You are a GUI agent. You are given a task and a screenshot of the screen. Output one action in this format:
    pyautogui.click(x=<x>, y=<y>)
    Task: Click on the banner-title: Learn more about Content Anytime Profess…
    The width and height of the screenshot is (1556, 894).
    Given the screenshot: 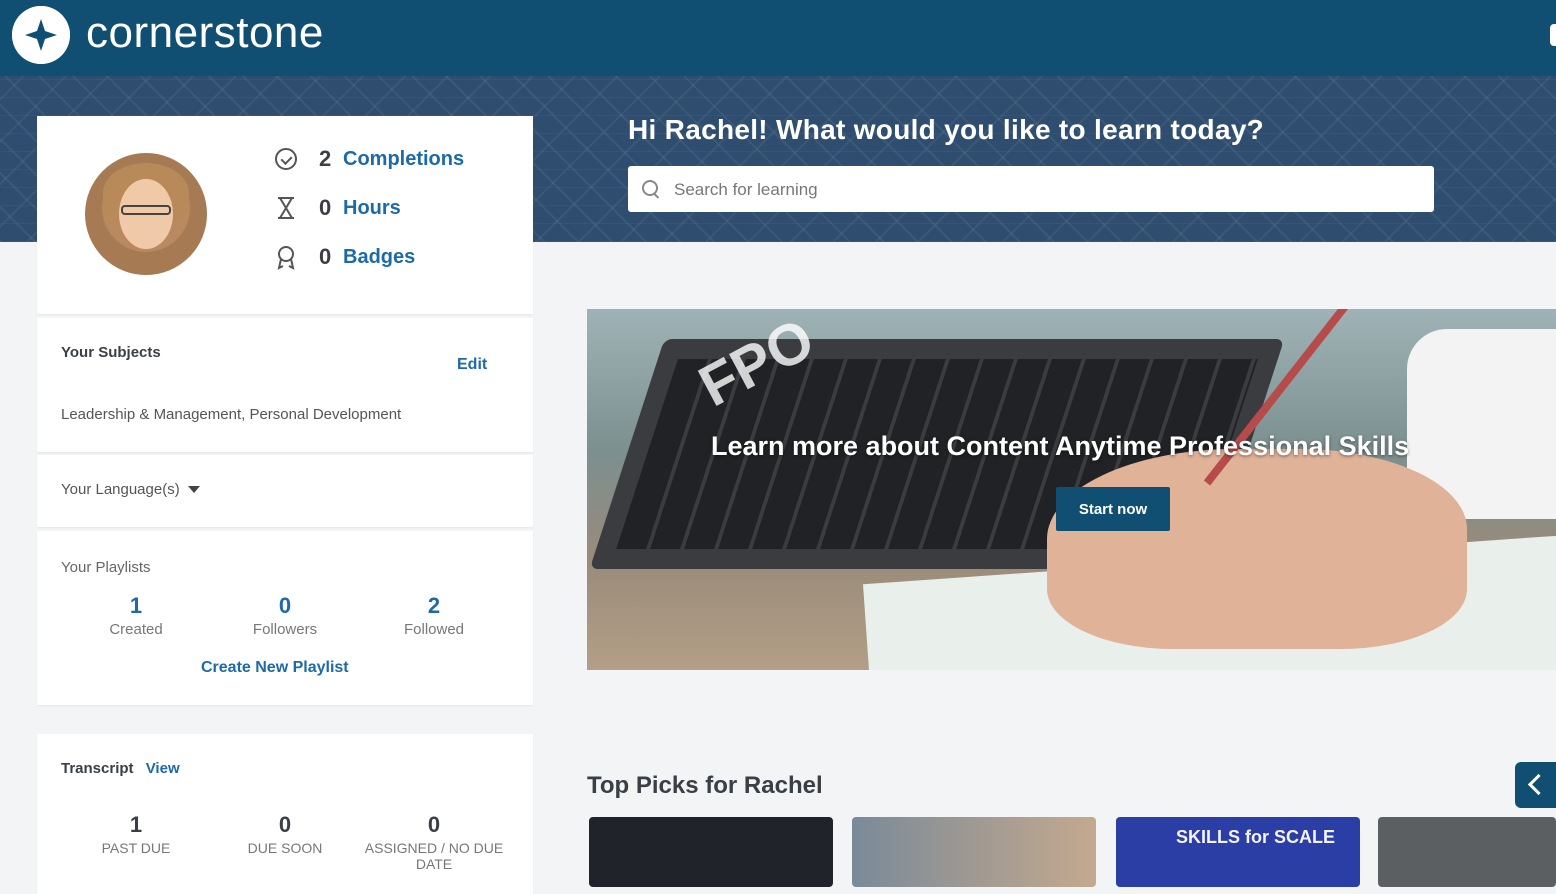 What is the action you would take?
    pyautogui.click(x=1060, y=446)
    